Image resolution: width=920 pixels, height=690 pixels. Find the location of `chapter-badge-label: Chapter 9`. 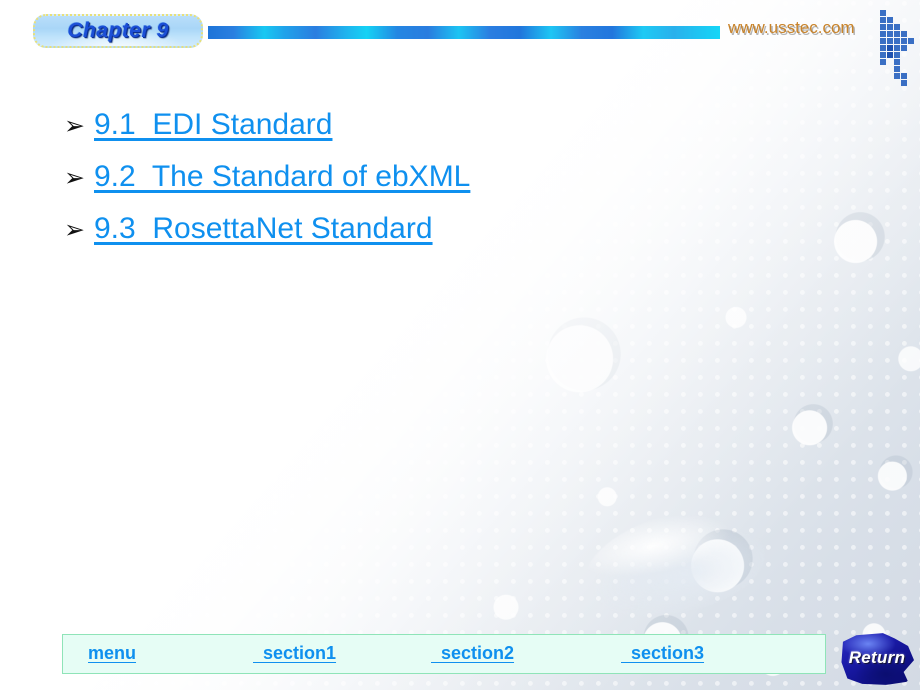

chapter-badge-label: Chapter 9 is located at coordinates (118, 30).